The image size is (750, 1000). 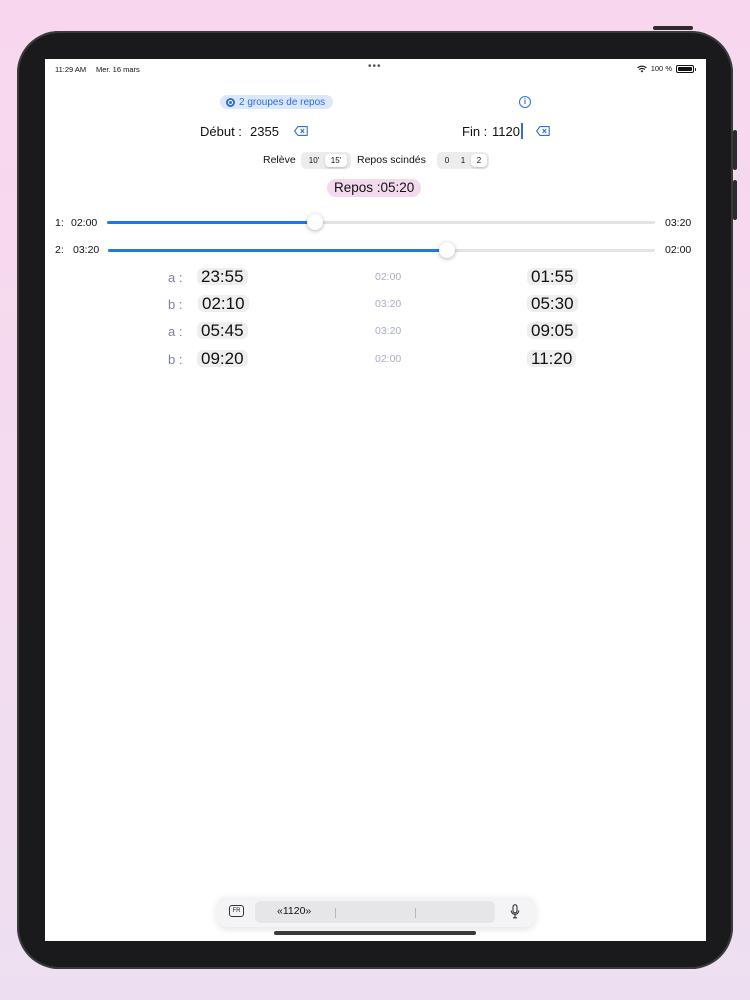 What do you see at coordinates (515, 911) in the screenshot?
I see `microphone-icon` at bounding box center [515, 911].